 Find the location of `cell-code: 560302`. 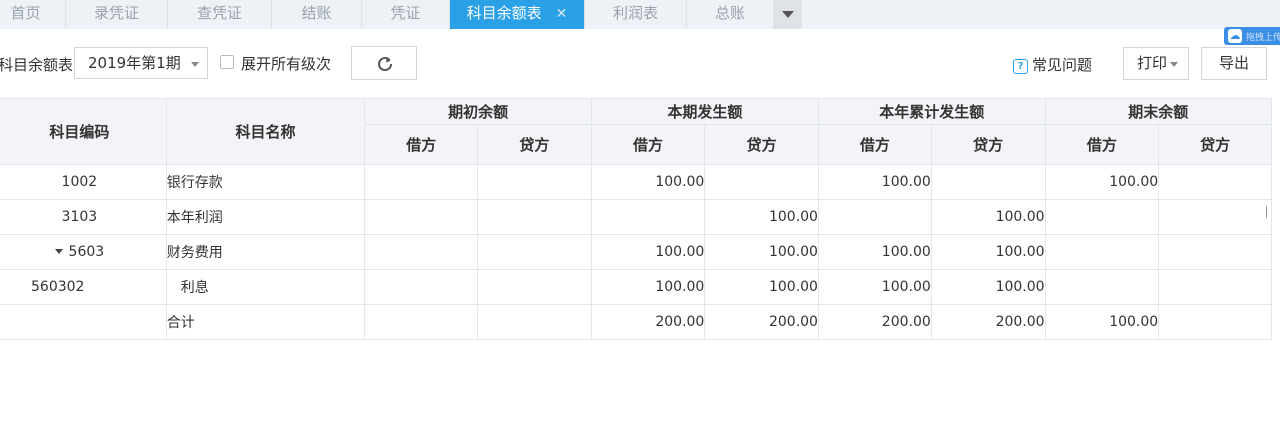

cell-code: 560302 is located at coordinates (83, 287).